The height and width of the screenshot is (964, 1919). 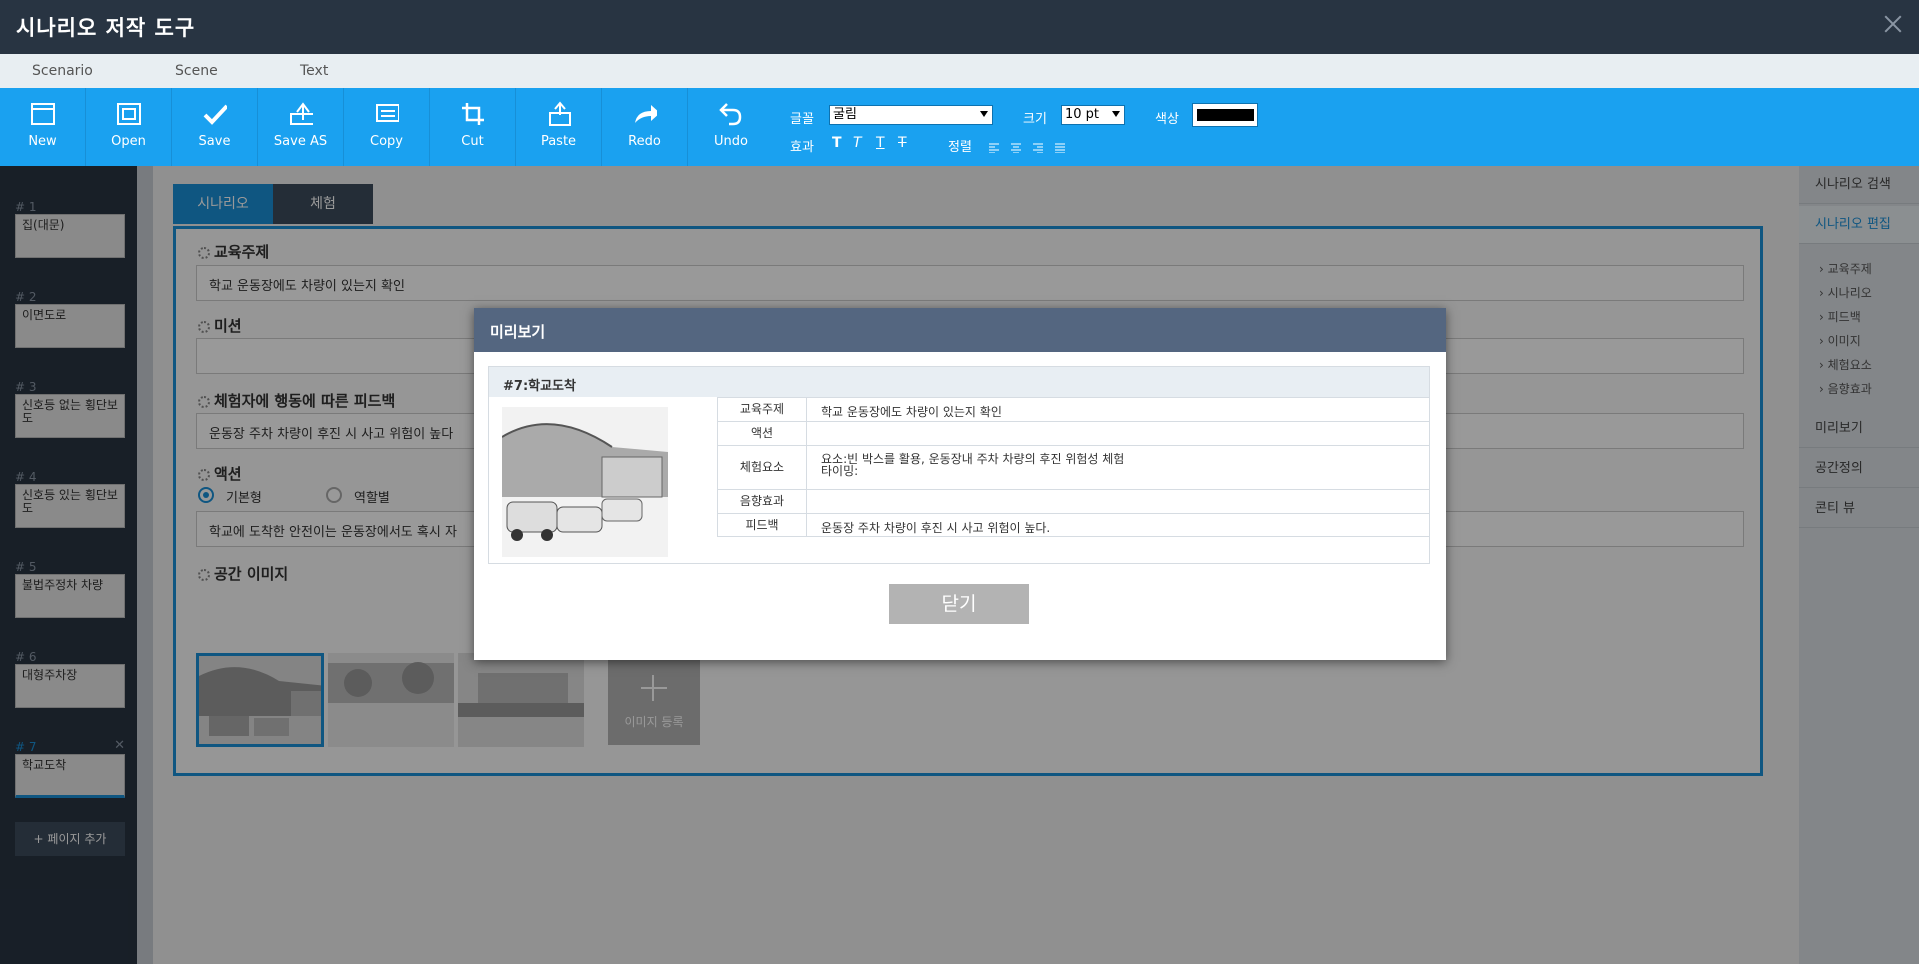 What do you see at coordinates (473, 127) in the screenshot?
I see `cut-button: Cut` at bounding box center [473, 127].